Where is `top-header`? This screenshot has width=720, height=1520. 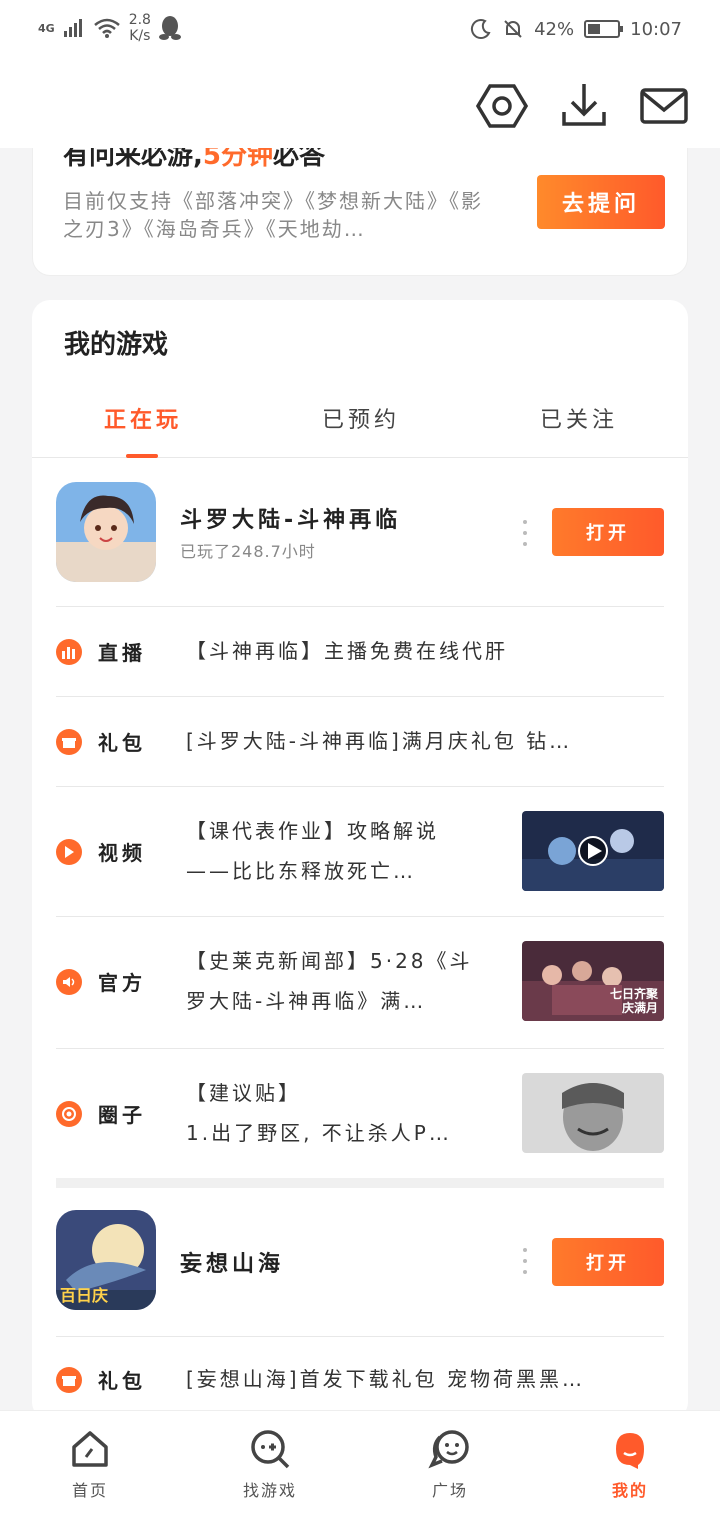
top-header is located at coordinates (360, 105).